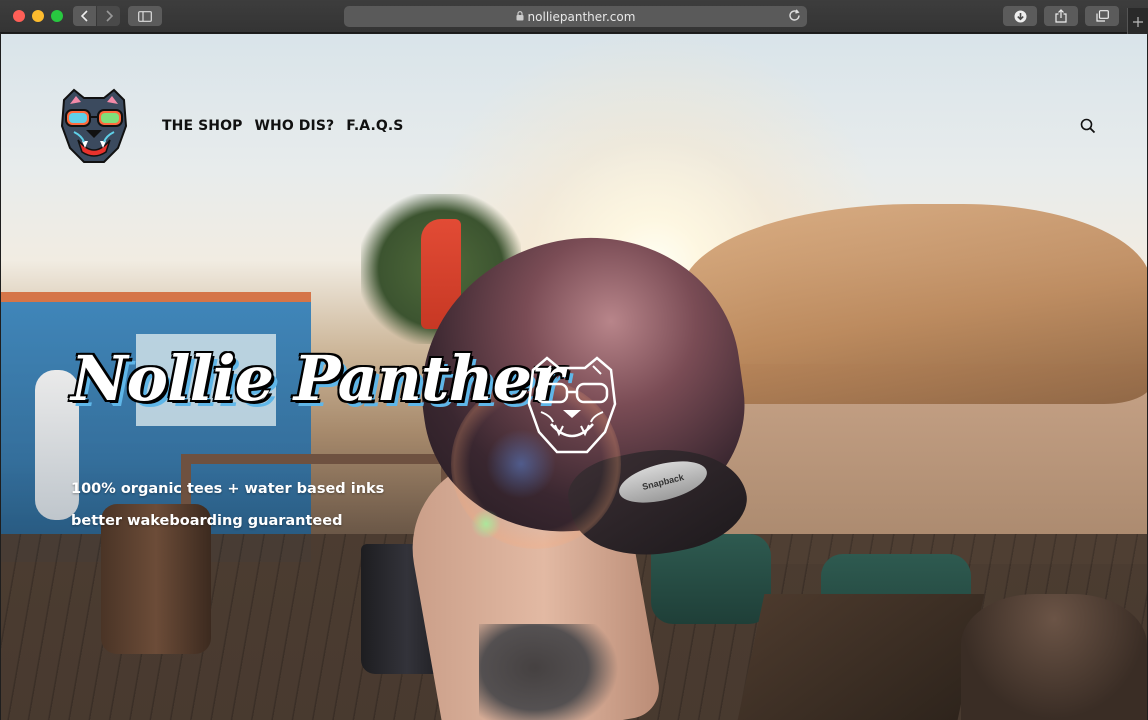 The image size is (1148, 720). What do you see at coordinates (794, 17) in the screenshot?
I see `reload-icon` at bounding box center [794, 17].